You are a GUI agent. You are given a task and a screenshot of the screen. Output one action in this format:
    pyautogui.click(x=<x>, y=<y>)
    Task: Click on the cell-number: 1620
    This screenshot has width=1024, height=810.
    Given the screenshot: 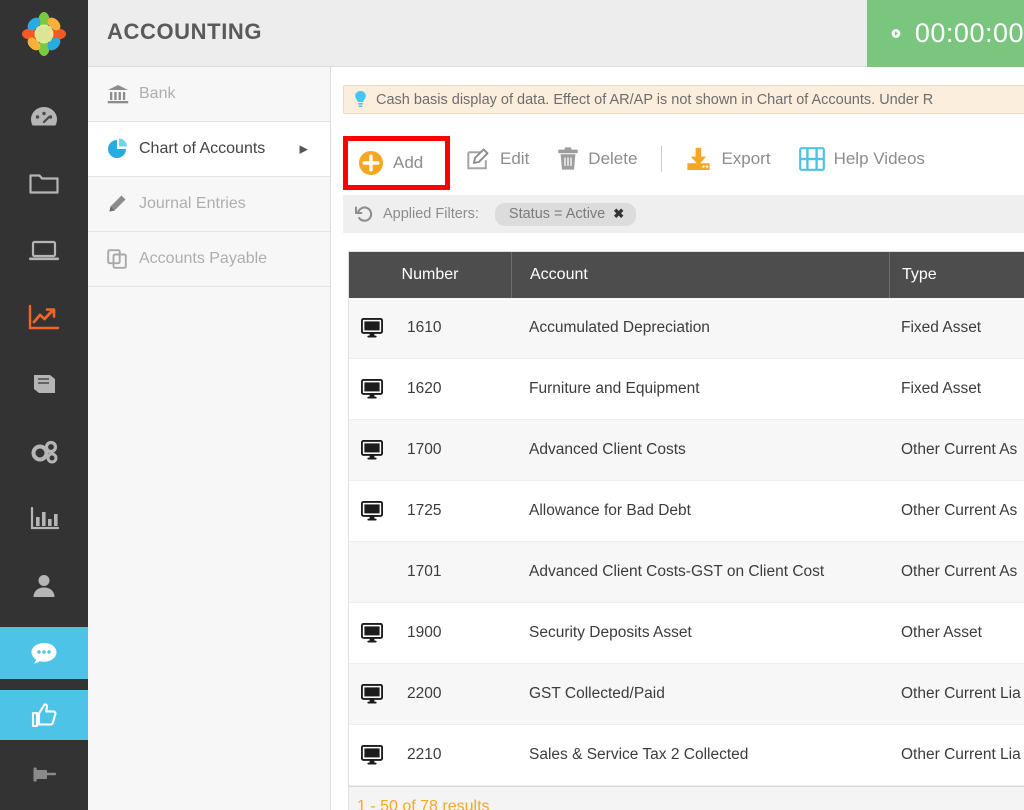 What is the action you would take?
    pyautogui.click(x=430, y=389)
    